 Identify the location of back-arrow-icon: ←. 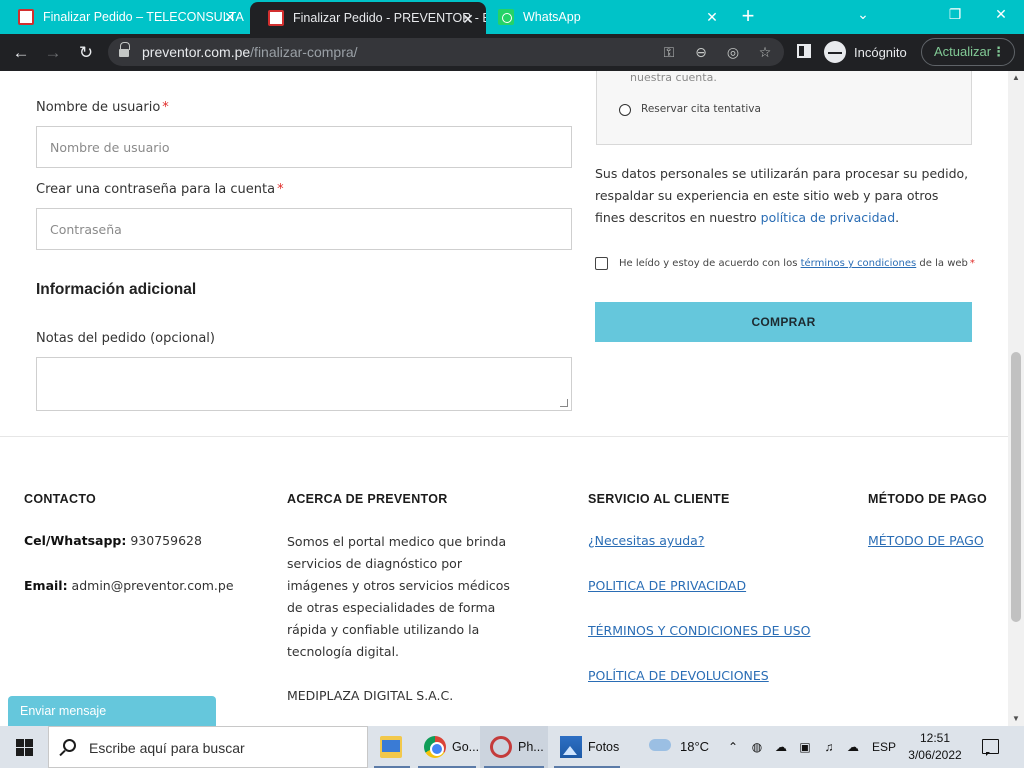
(21, 53).